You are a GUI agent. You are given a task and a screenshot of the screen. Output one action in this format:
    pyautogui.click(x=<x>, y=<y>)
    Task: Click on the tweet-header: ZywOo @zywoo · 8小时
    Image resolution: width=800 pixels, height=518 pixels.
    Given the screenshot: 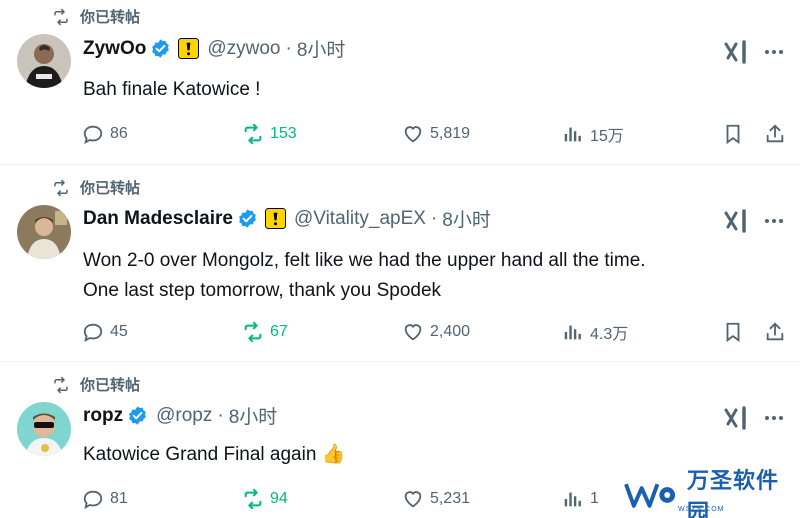 What is the action you would take?
    pyautogui.click(x=214, y=48)
    